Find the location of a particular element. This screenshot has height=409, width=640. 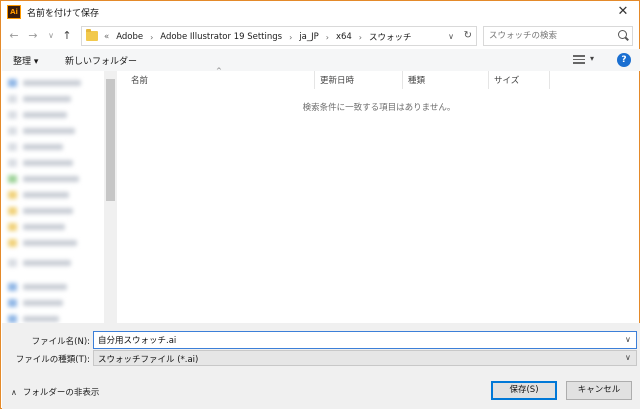

illustrator-app-icon: Ai is located at coordinates (14, 12).